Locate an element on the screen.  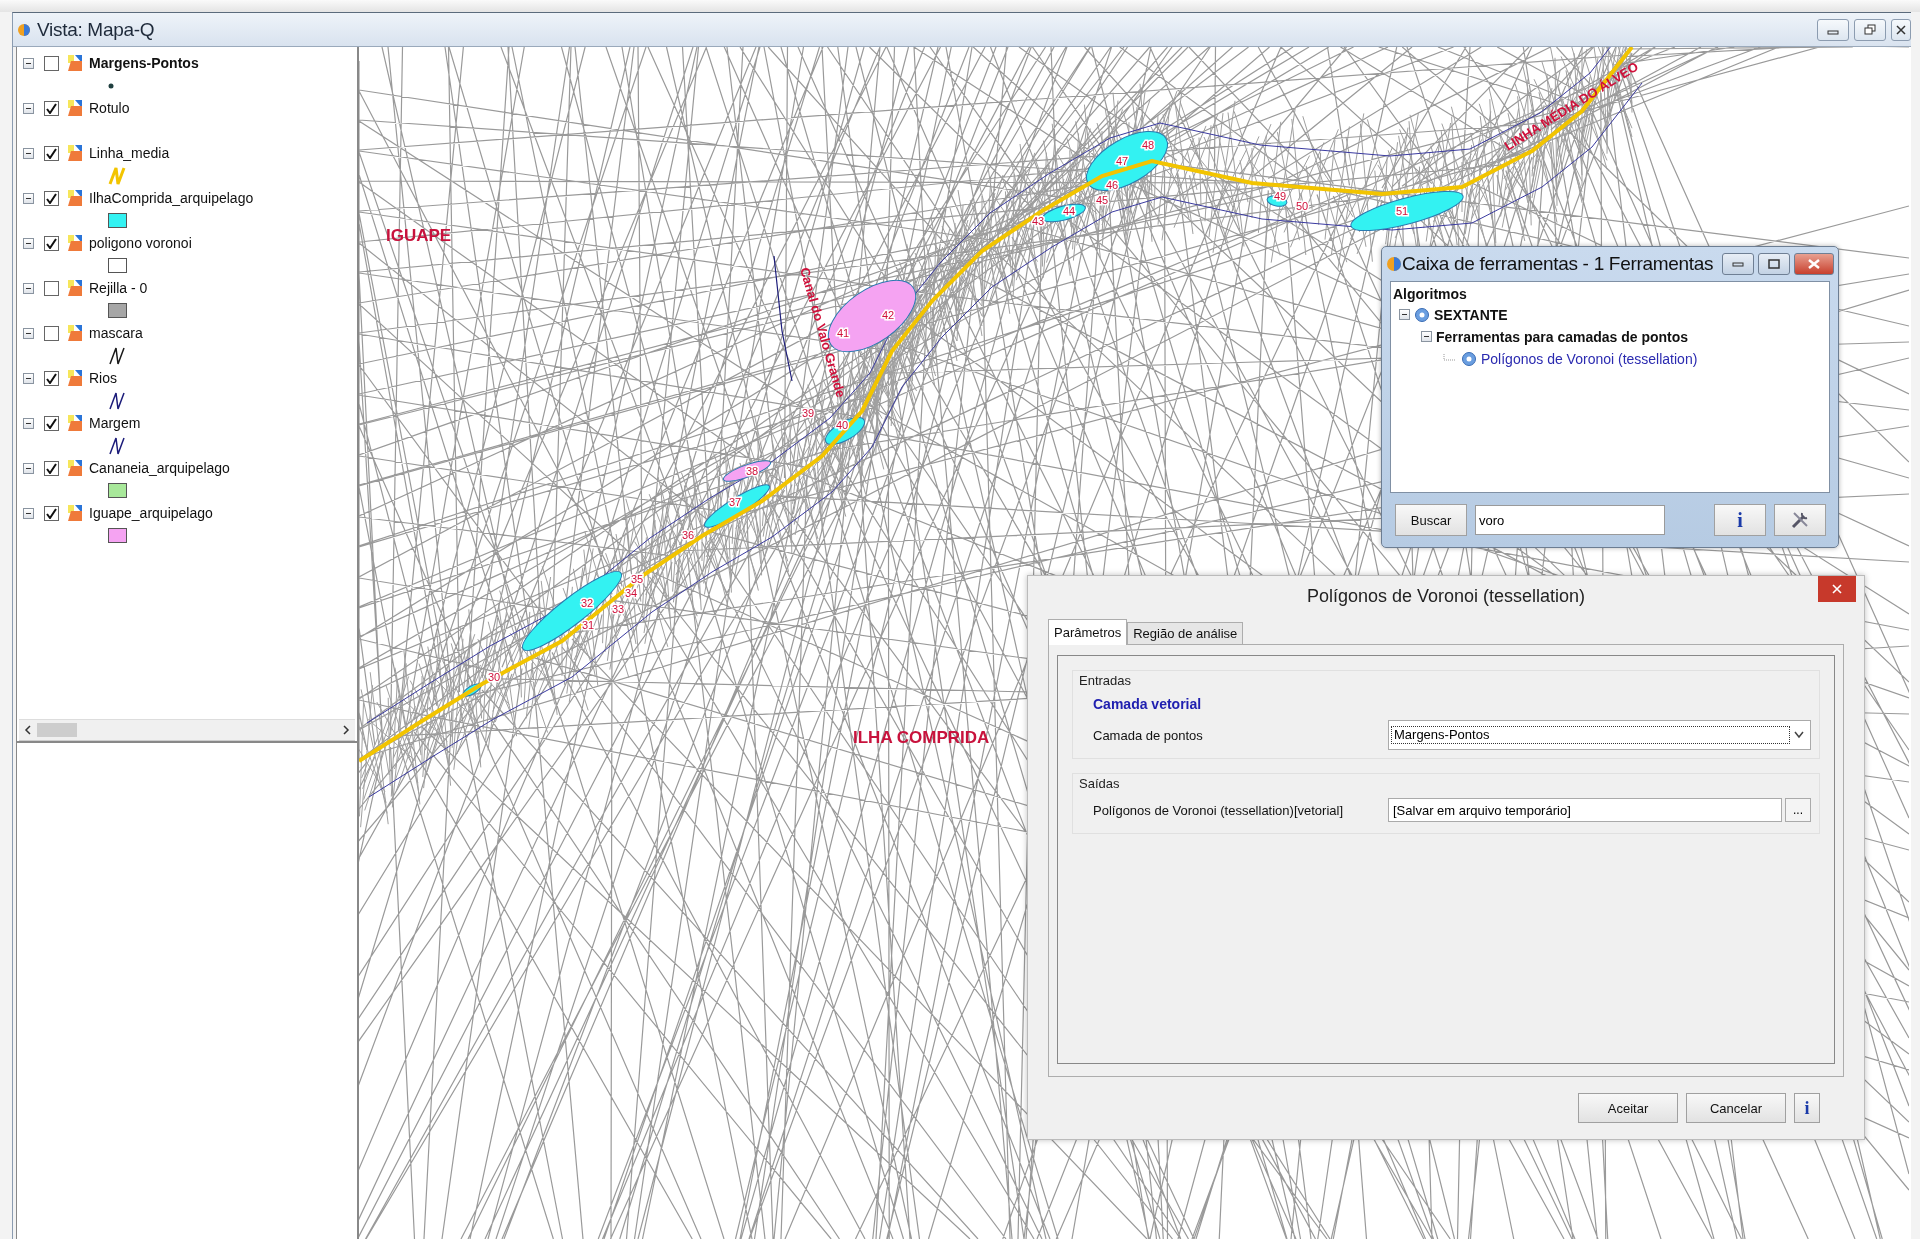
dialog-button: Aceitar is located at coordinates (1628, 1108).